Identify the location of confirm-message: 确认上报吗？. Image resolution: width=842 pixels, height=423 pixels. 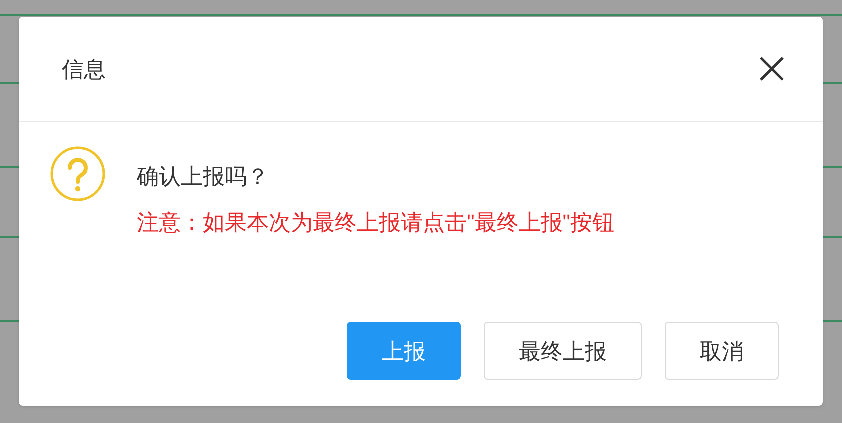
(203, 177).